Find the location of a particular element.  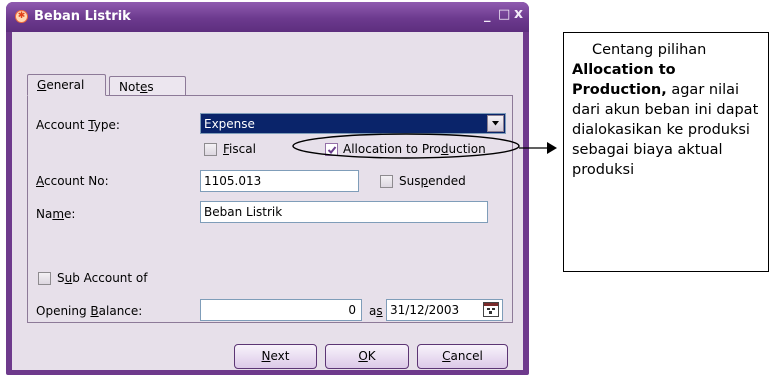

callout-bold: Allocation to Production, is located at coordinates (624, 80).